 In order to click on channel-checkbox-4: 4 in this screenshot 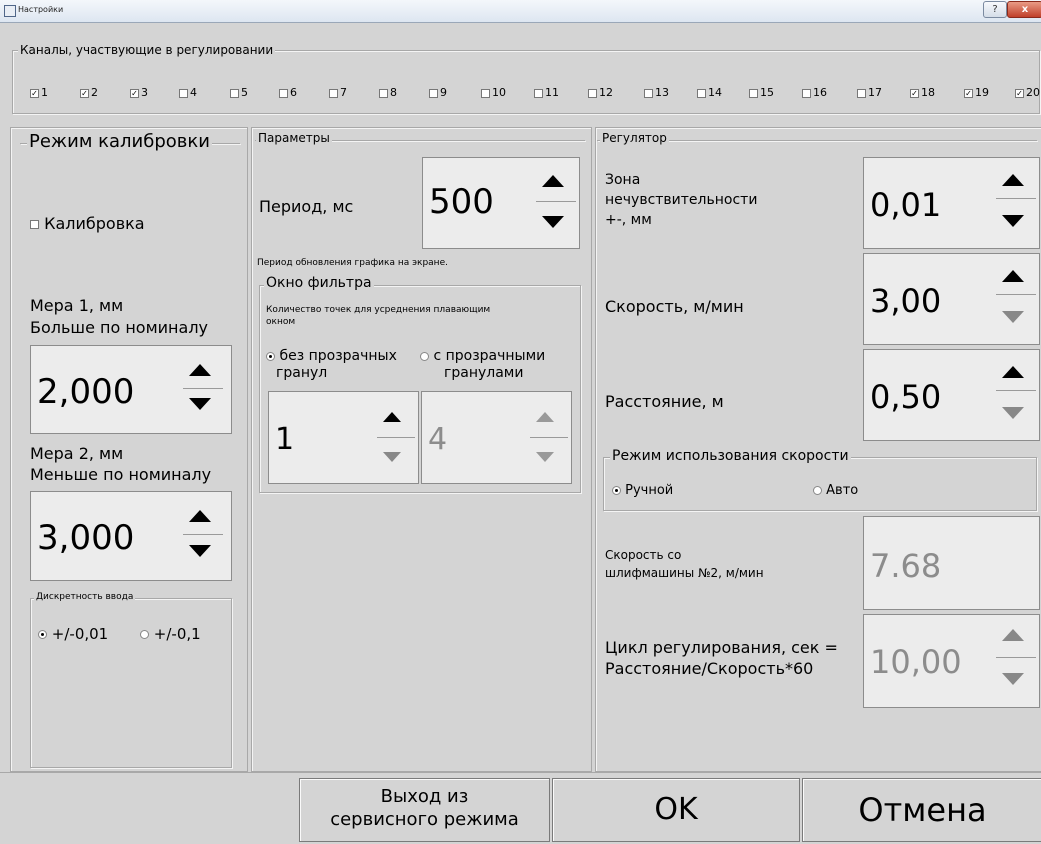, I will do `click(188, 92)`.